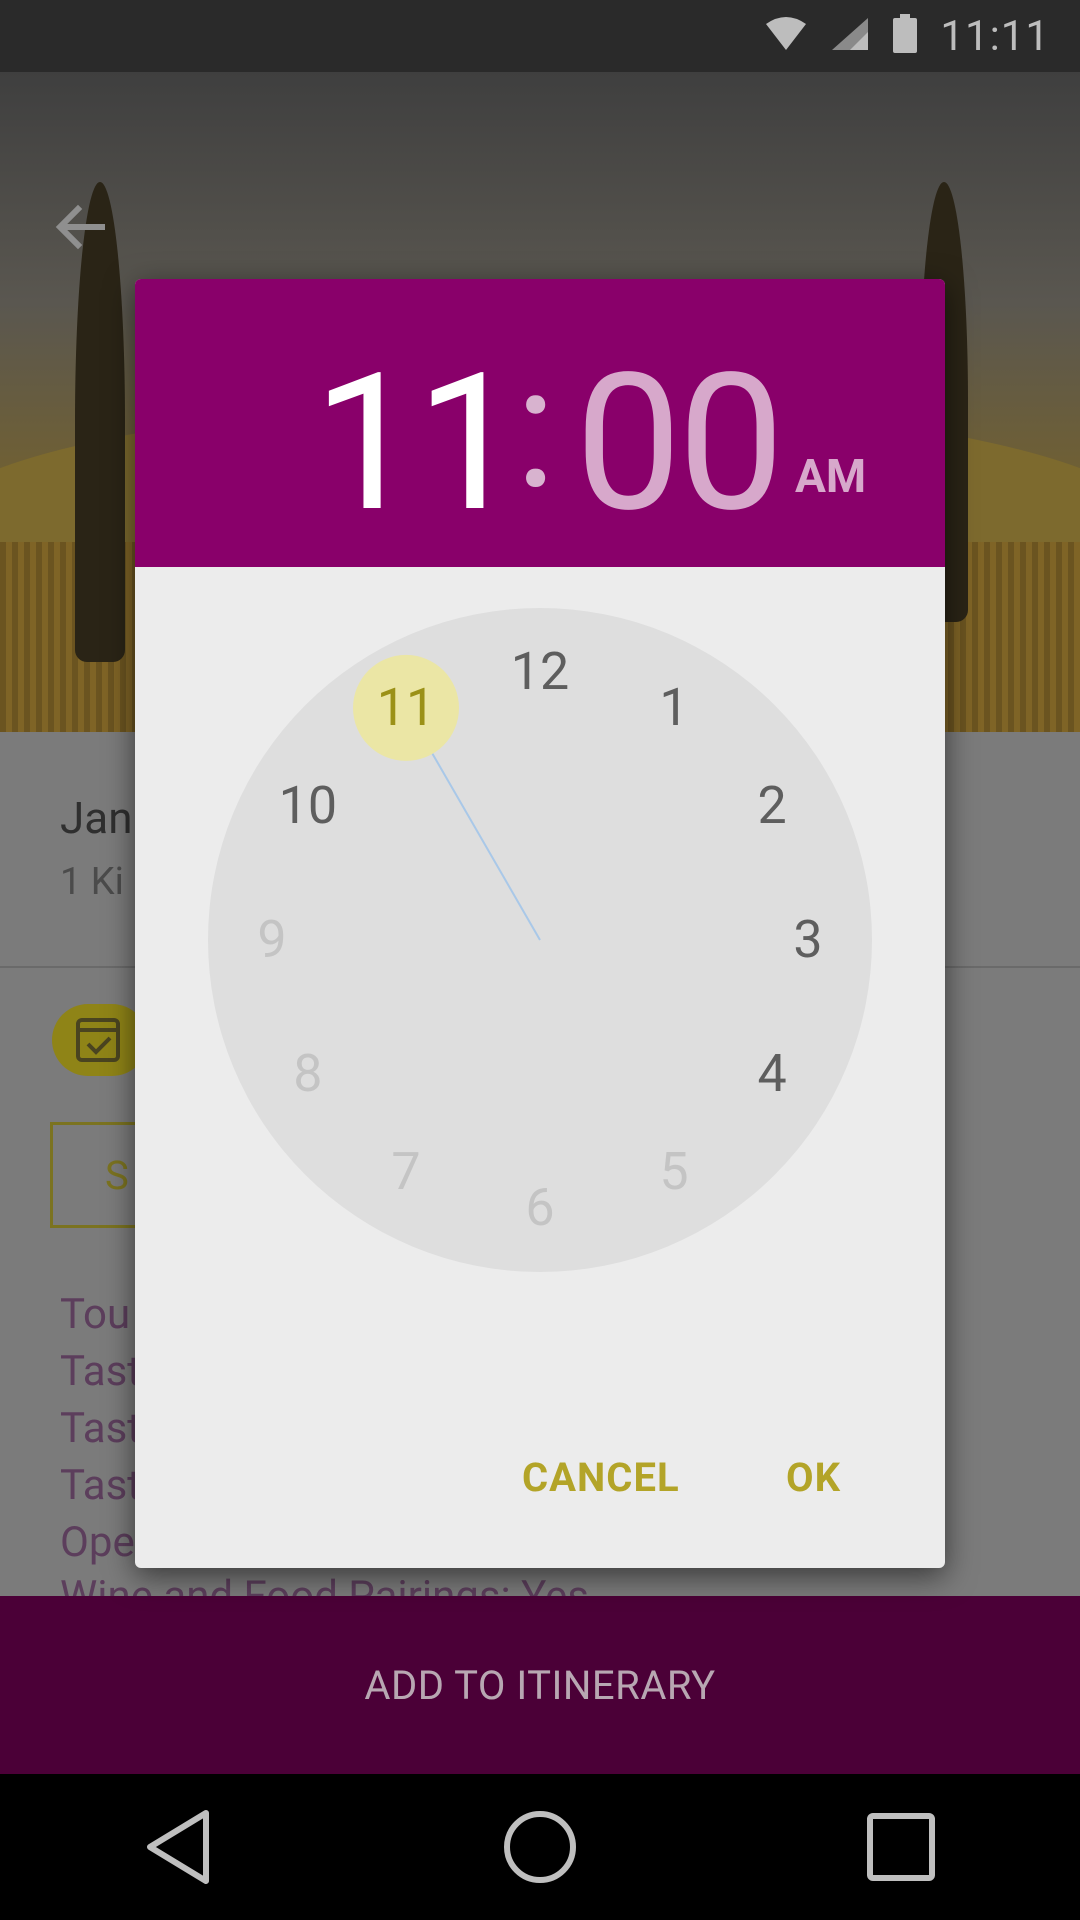 Image resolution: width=1080 pixels, height=1920 pixels. What do you see at coordinates (271, 940) in the screenshot?
I see `clock-hour-9: 9` at bounding box center [271, 940].